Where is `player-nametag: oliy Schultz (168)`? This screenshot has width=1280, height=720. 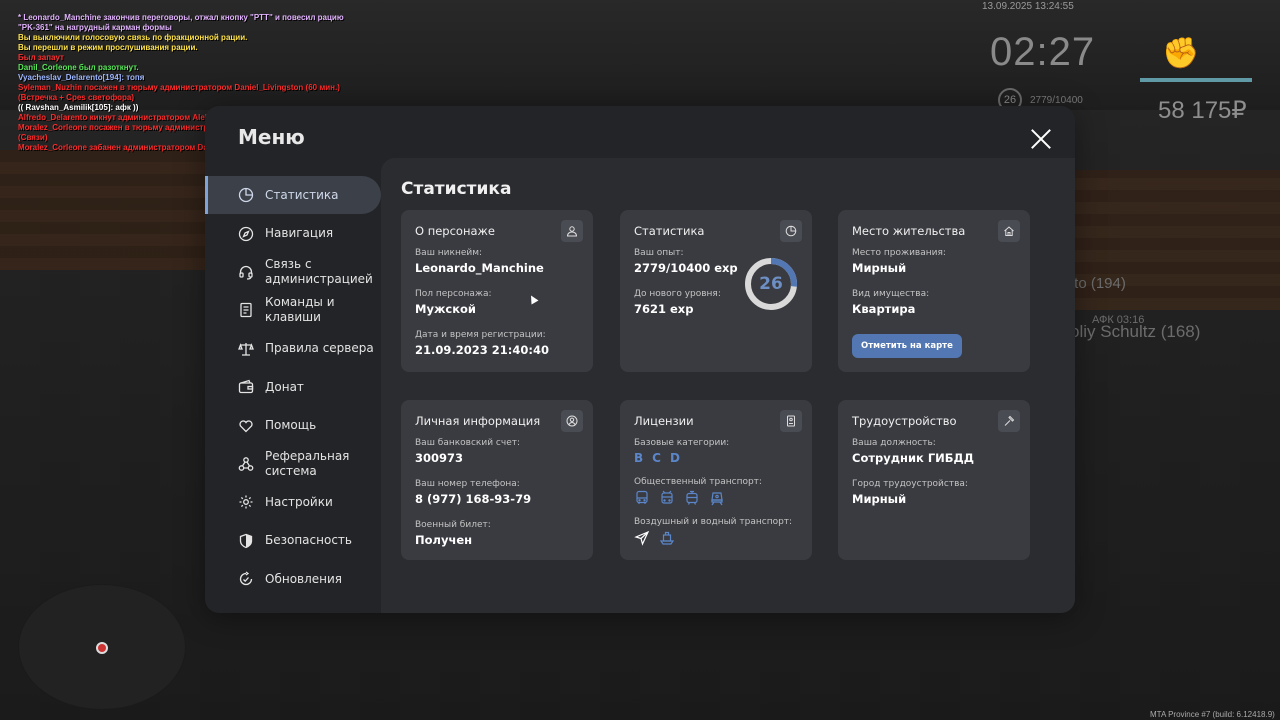
player-nametag: oliy Schultz (168) is located at coordinates (1135, 331).